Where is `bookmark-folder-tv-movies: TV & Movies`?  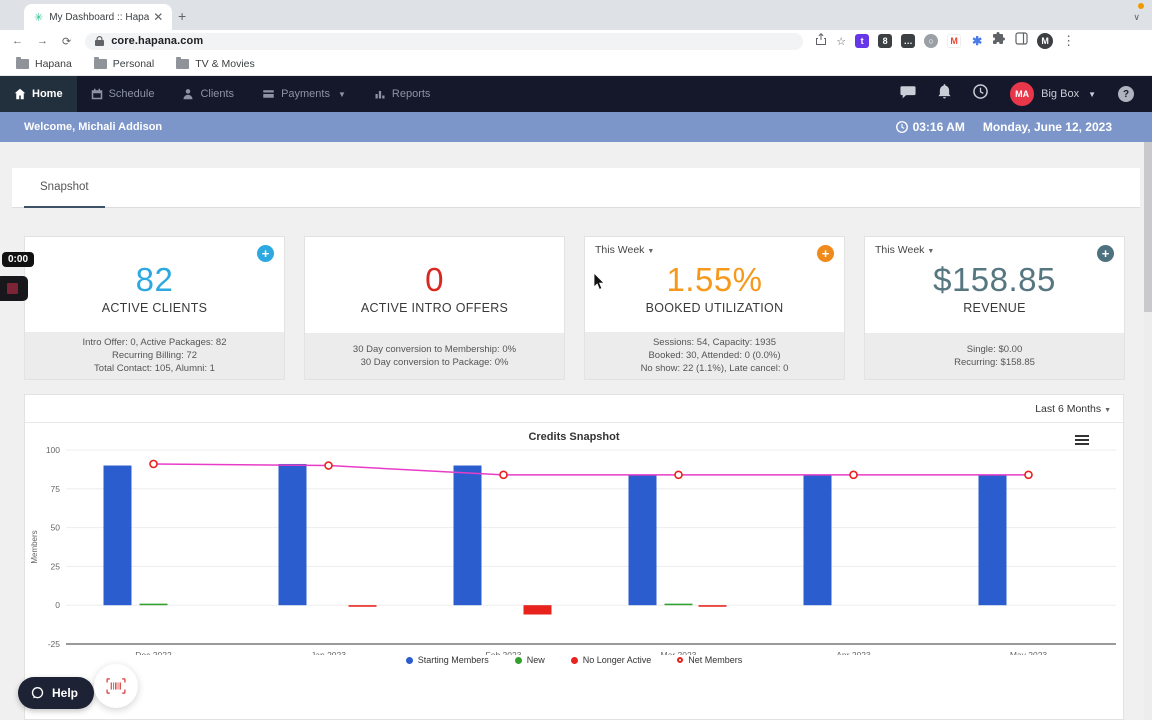
bookmark-folder-tv-movies: TV & Movies is located at coordinates (215, 63).